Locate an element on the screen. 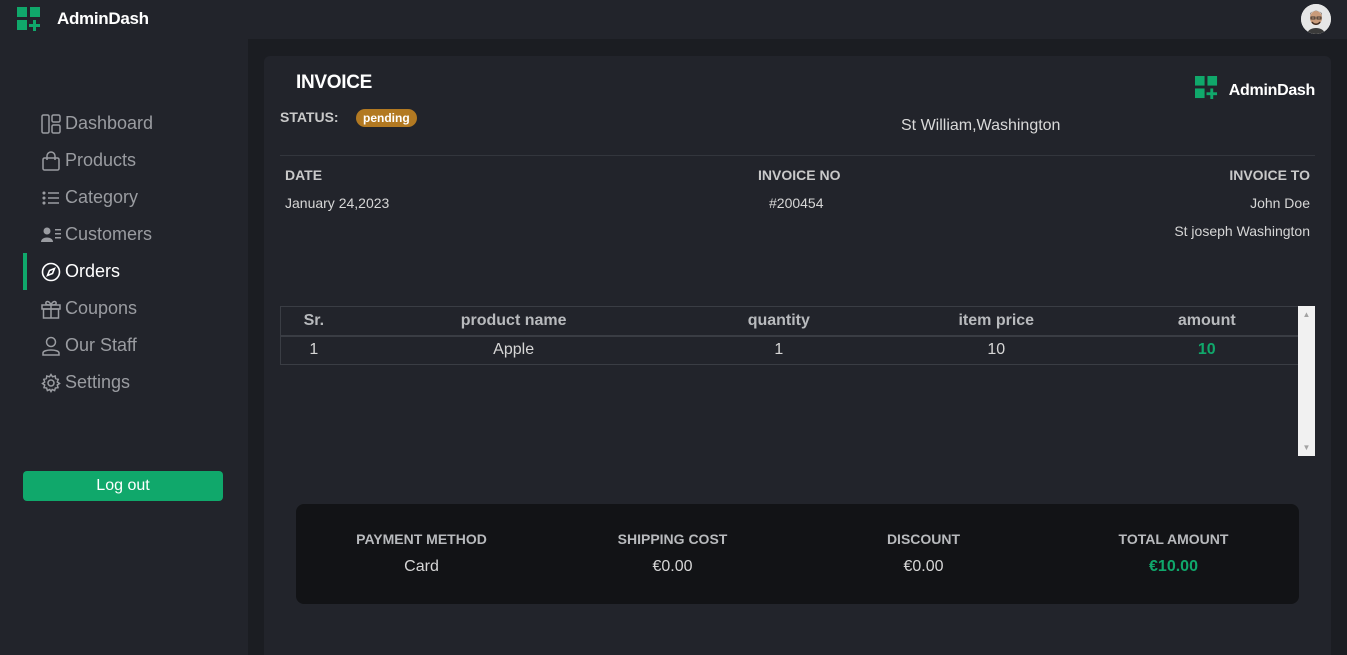 This screenshot has height=655, width=1347. date-header: DATE is located at coordinates (304, 175).